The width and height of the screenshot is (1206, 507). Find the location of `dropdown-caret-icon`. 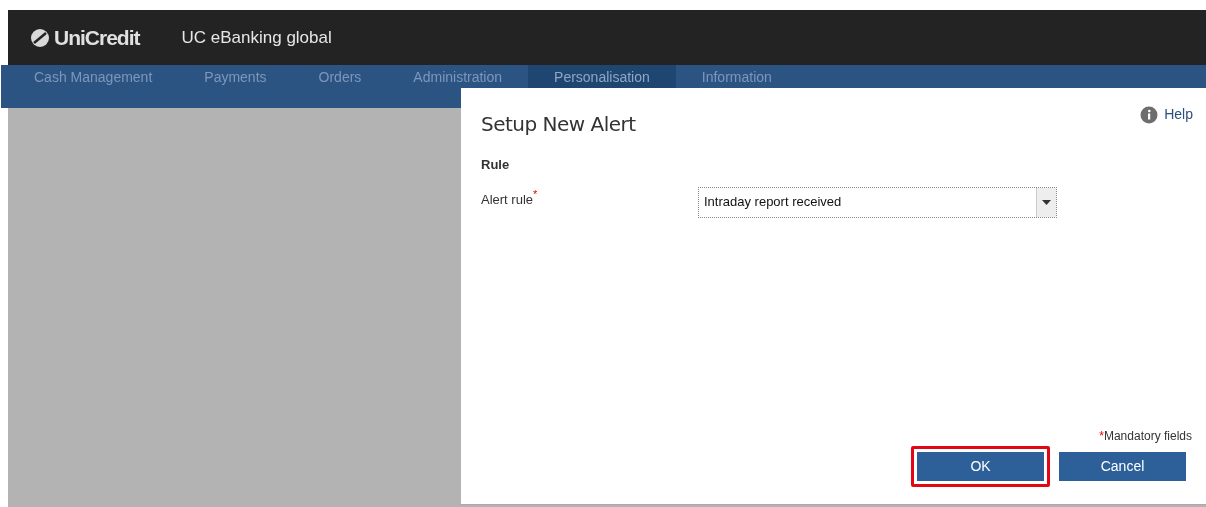

dropdown-caret-icon is located at coordinates (1046, 202).